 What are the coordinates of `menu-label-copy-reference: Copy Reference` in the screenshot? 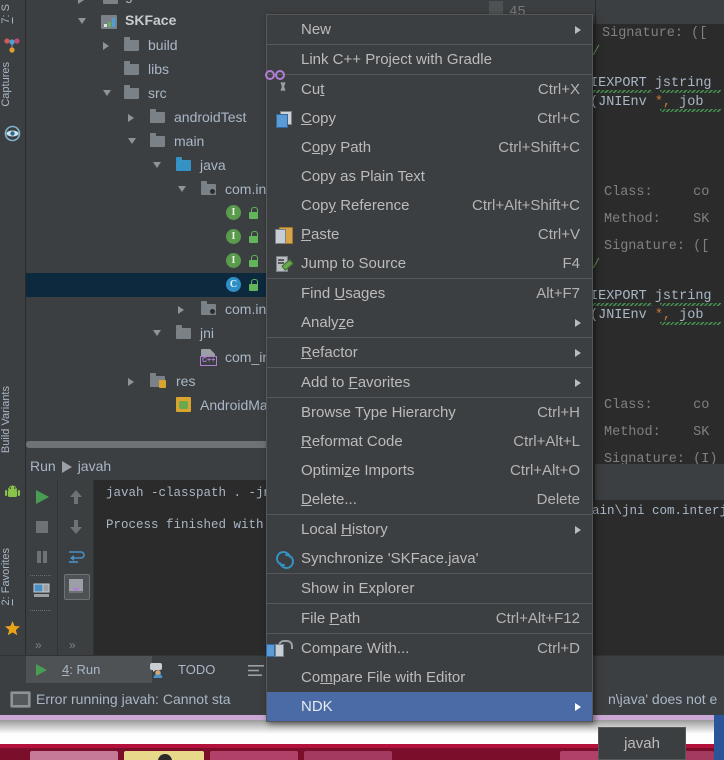 It's located at (355, 205).